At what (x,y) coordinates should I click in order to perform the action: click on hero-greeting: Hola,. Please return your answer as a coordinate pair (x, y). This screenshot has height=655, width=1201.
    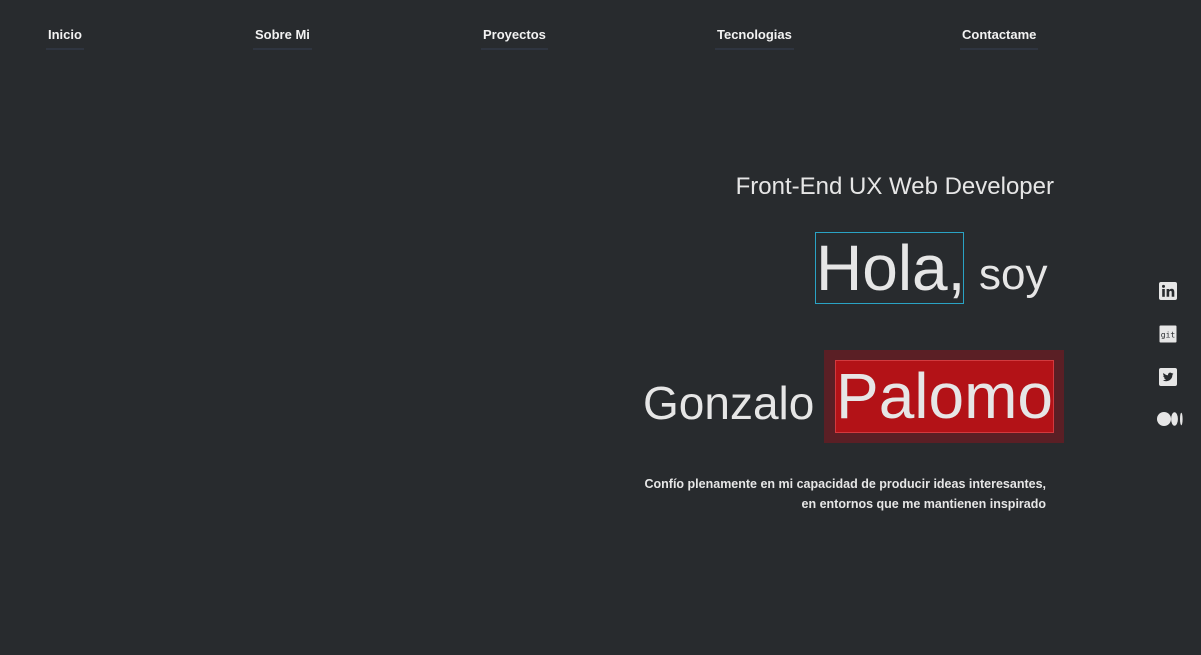
    Looking at the image, I should click on (891, 268).